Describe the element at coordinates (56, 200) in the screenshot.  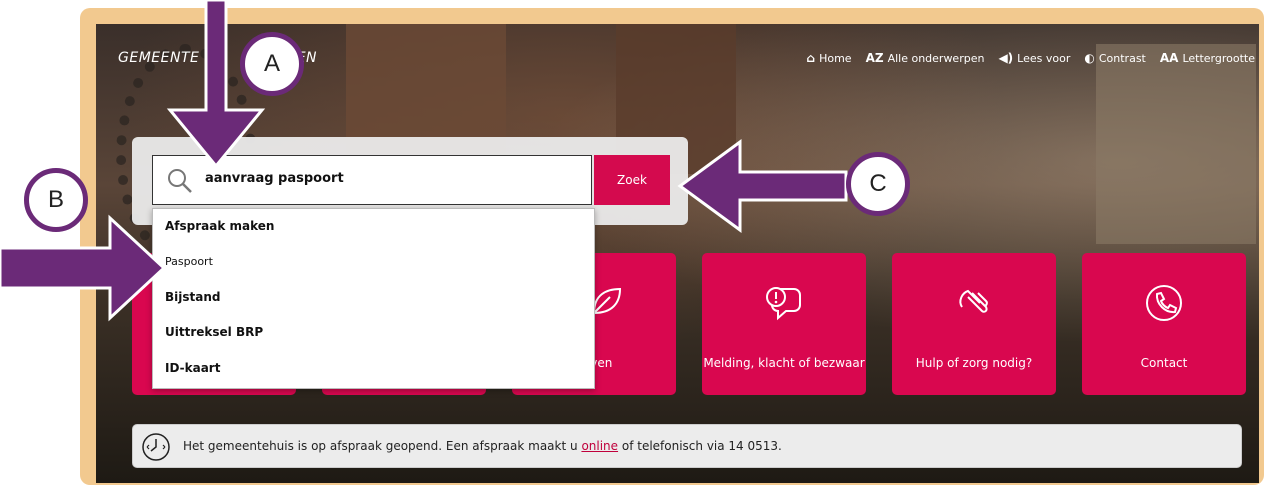
I see `marker-b: B` at that location.